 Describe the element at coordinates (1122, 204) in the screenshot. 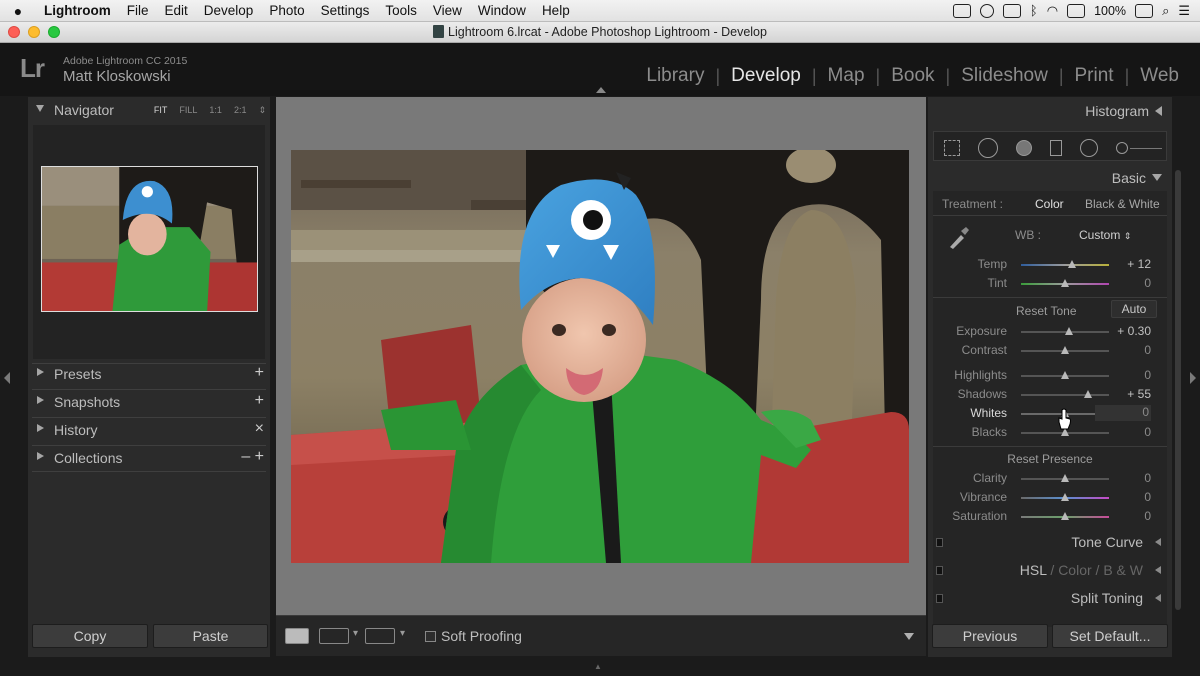

I see `treatment-bw-option: Black & White` at that location.